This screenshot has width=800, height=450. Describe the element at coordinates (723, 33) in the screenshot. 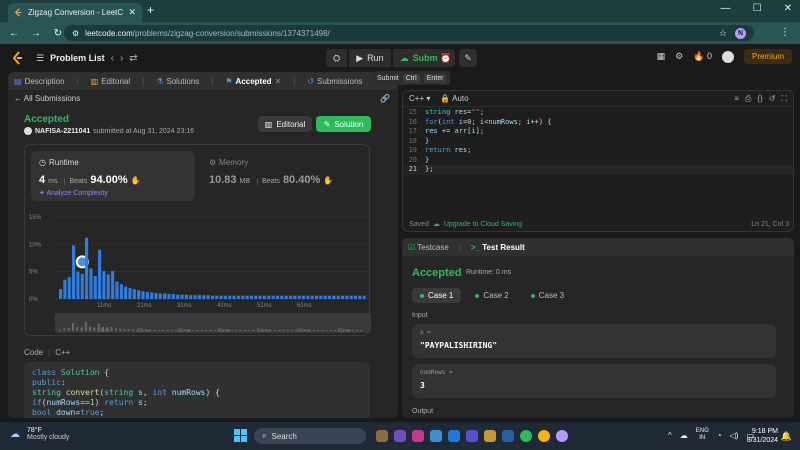

I see `bookmark-star-icon: ☆` at that location.